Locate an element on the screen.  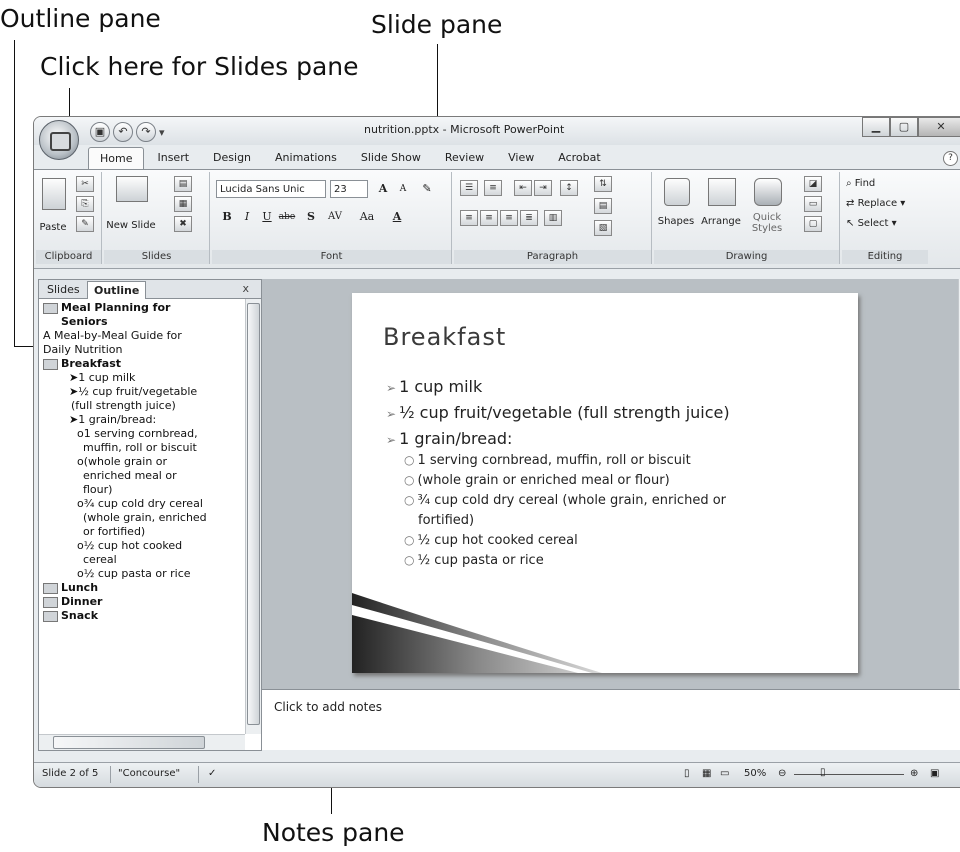
columns-icon: ▥ is located at coordinates (553, 218).